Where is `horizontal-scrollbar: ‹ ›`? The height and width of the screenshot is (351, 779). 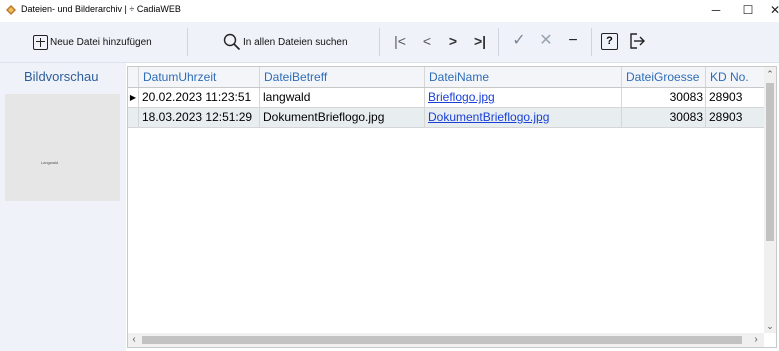 horizontal-scrollbar: ‹ › is located at coordinates (446, 340).